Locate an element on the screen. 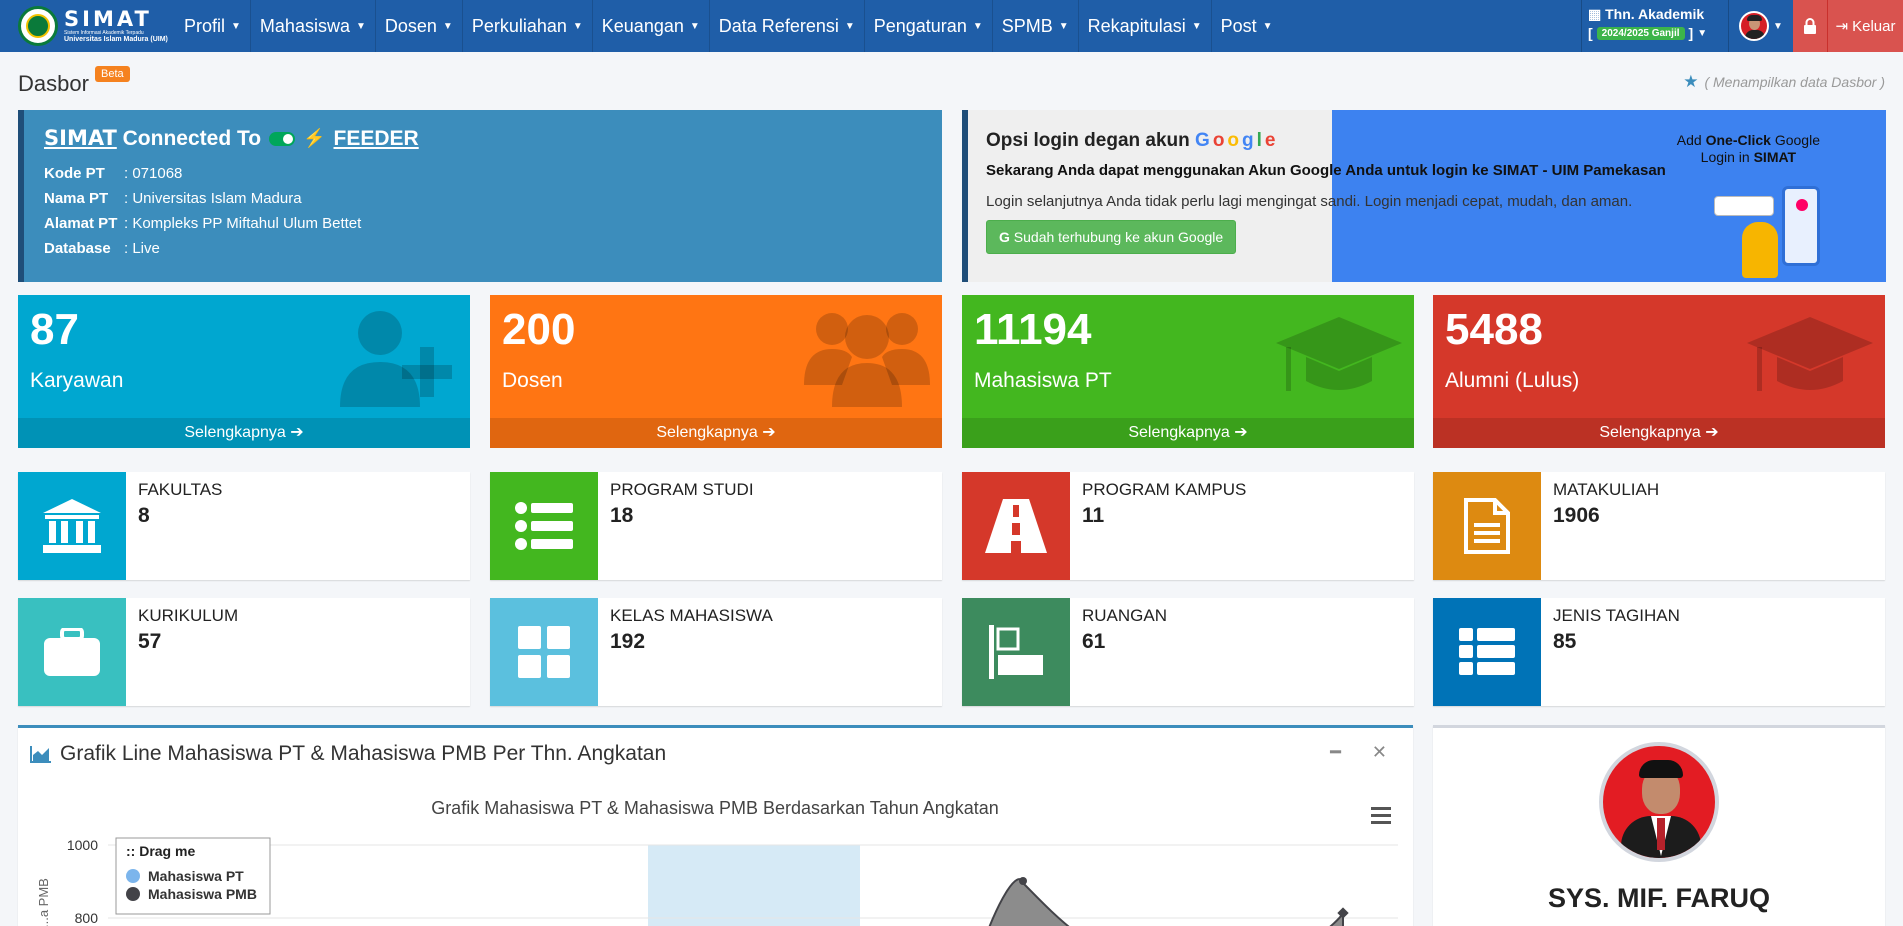 The image size is (1903, 926). profile-panel: SYS. MIF. FARUQ is located at coordinates (1659, 825).